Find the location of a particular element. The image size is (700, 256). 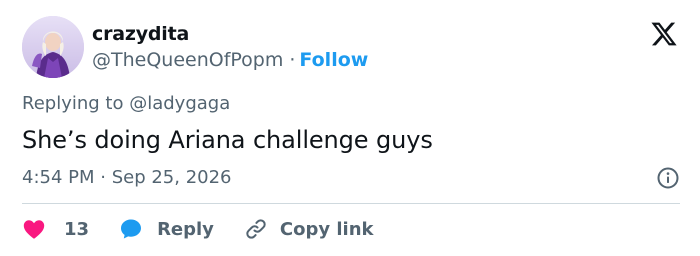

copy-link-button: Copy link is located at coordinates (309, 229).